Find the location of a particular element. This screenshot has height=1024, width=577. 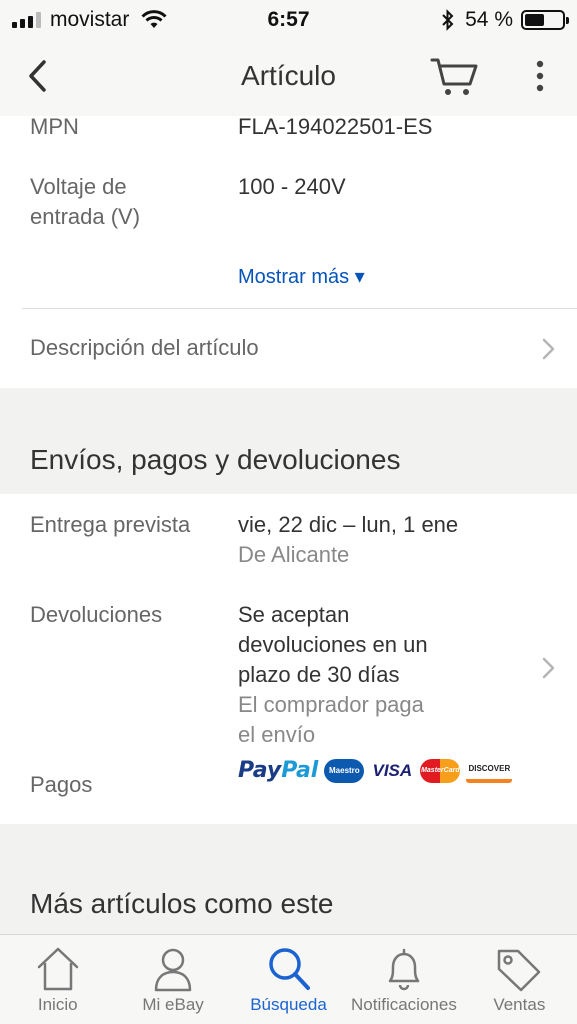

tab-busqueda: Búsqueda is located at coordinates (288, 979).